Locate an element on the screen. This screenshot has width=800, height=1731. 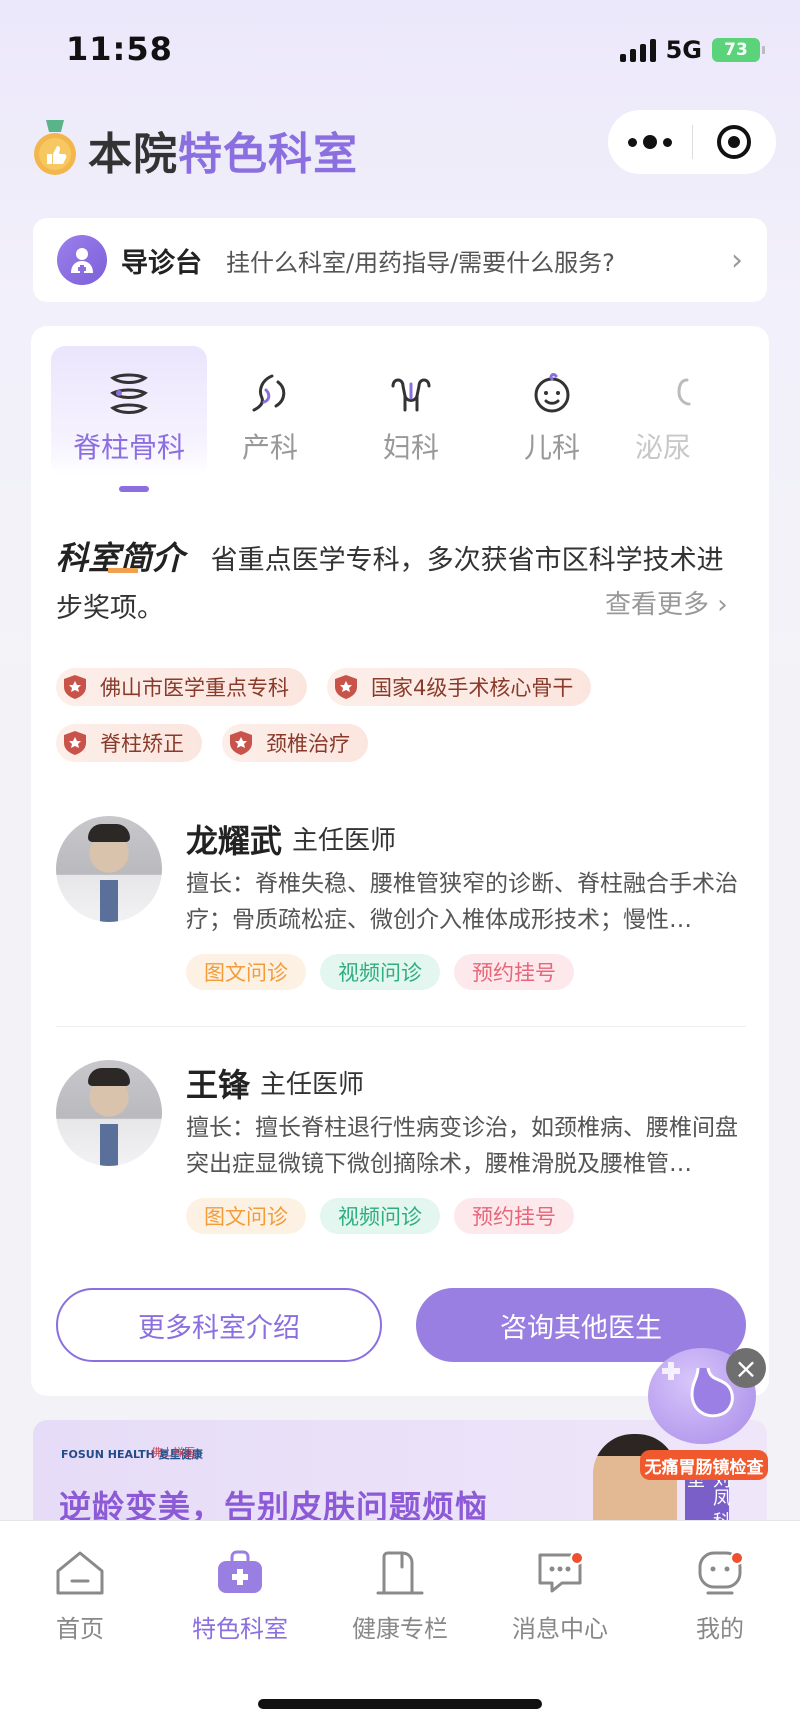
tab-spine-orthopedics: 脊柱骨科 is located at coordinates (129, 411).